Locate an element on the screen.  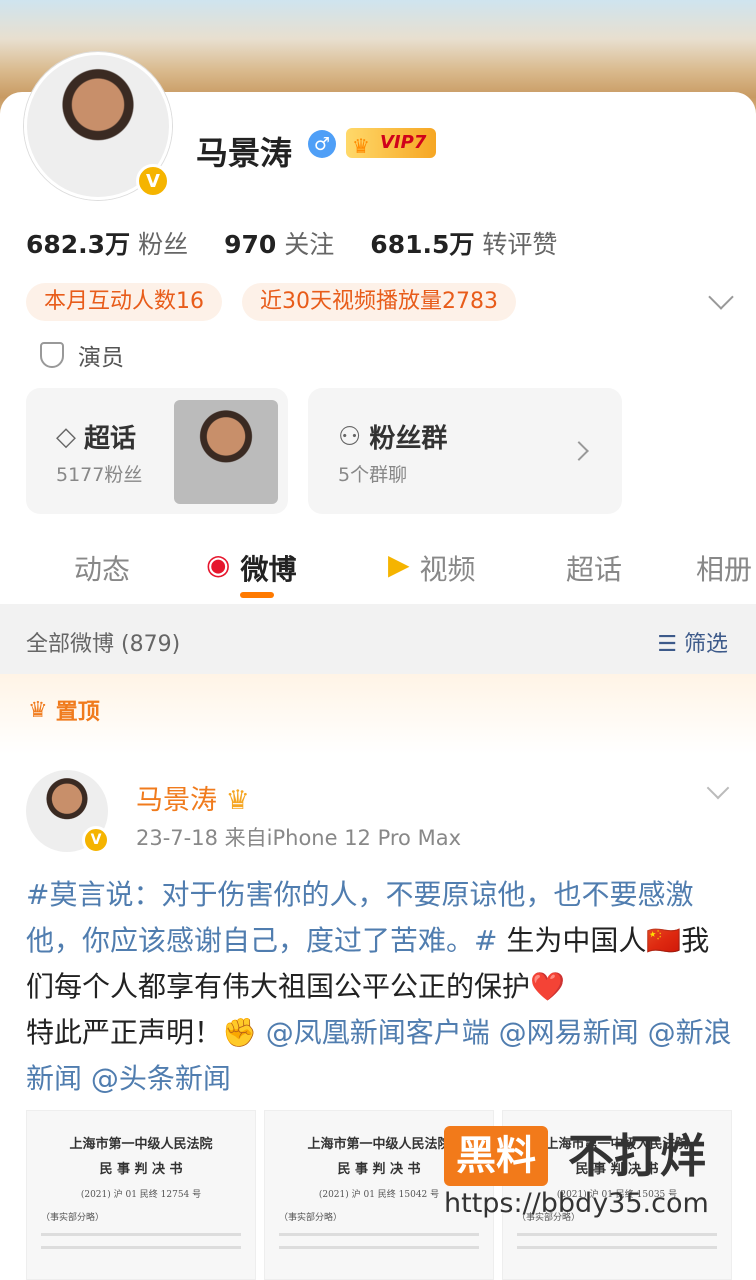
shield-icon is located at coordinates (52, 355).